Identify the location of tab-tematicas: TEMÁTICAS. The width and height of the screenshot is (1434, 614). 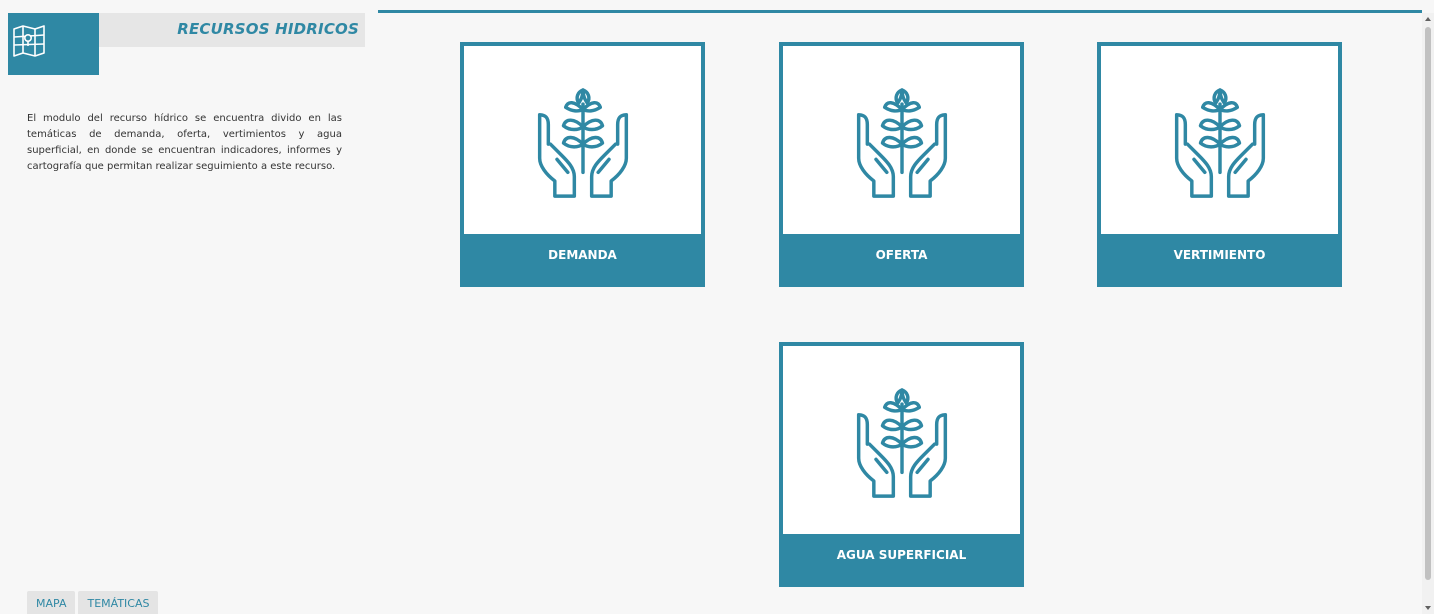
(118, 602).